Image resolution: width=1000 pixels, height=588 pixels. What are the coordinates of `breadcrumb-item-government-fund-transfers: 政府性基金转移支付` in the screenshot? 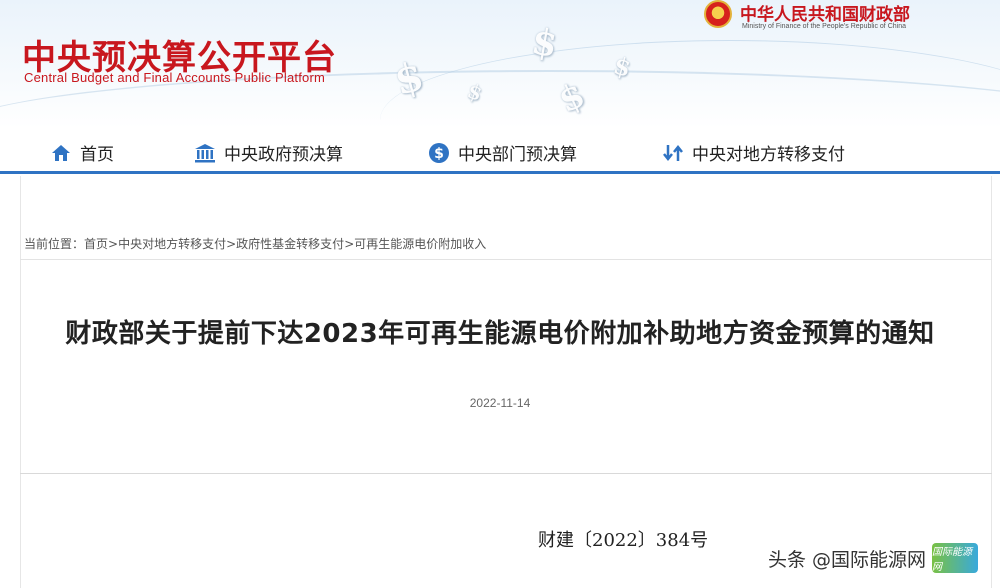 It's located at (290, 244).